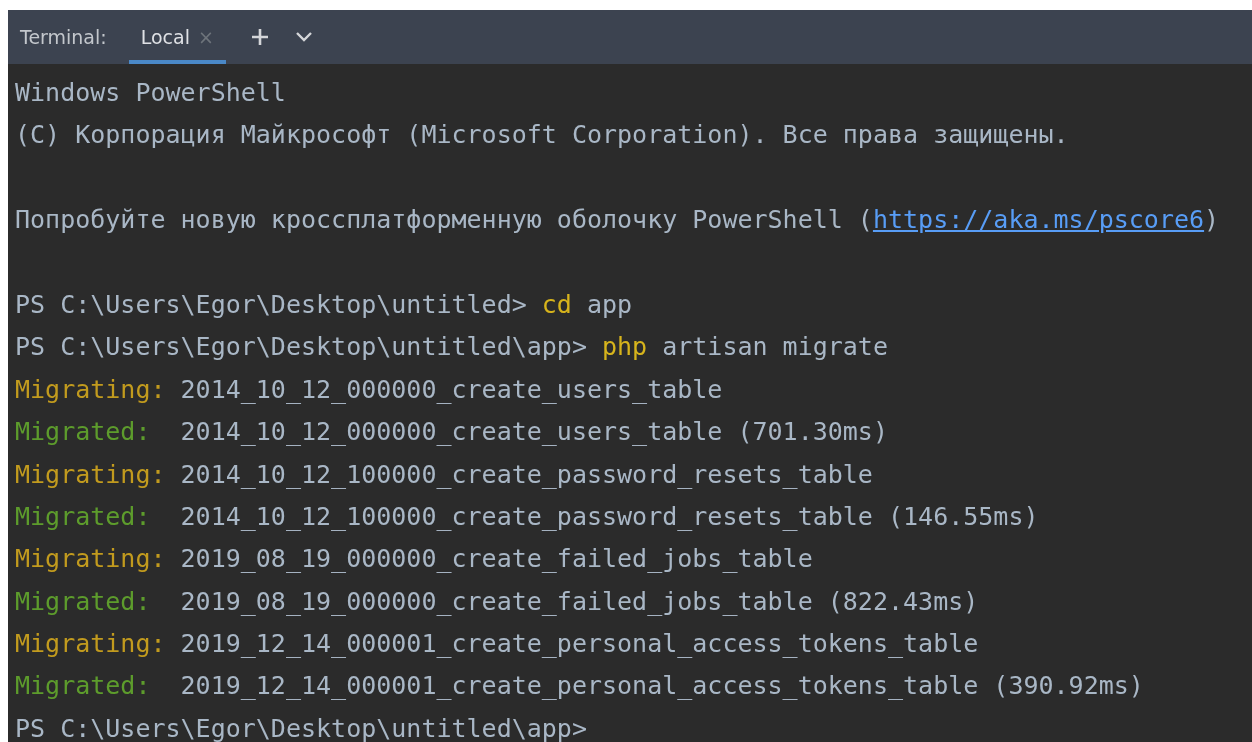  What do you see at coordinates (259, 37) in the screenshot?
I see `add-icon` at bounding box center [259, 37].